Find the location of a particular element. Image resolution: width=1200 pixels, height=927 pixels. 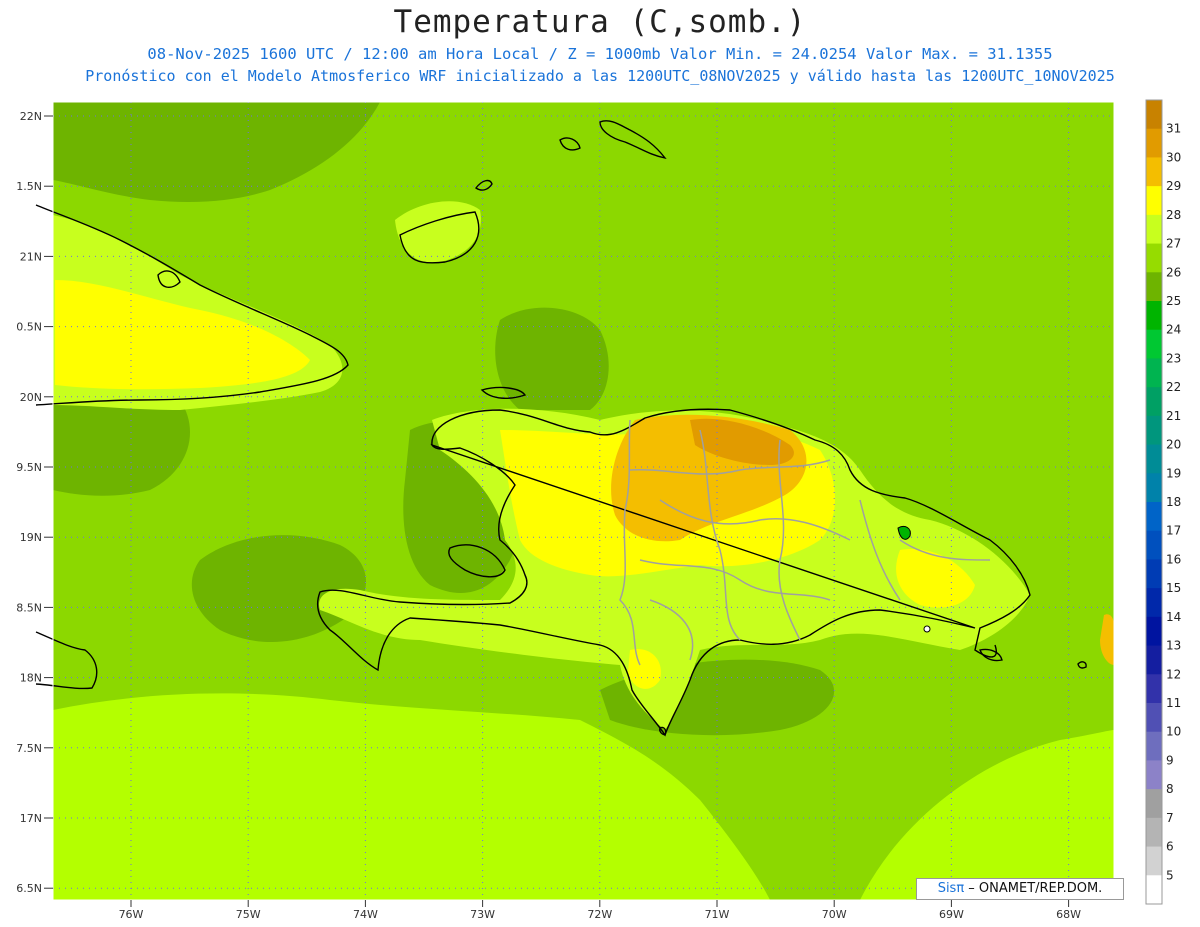

colorbar-label: 24 is located at coordinates (1173, 330).